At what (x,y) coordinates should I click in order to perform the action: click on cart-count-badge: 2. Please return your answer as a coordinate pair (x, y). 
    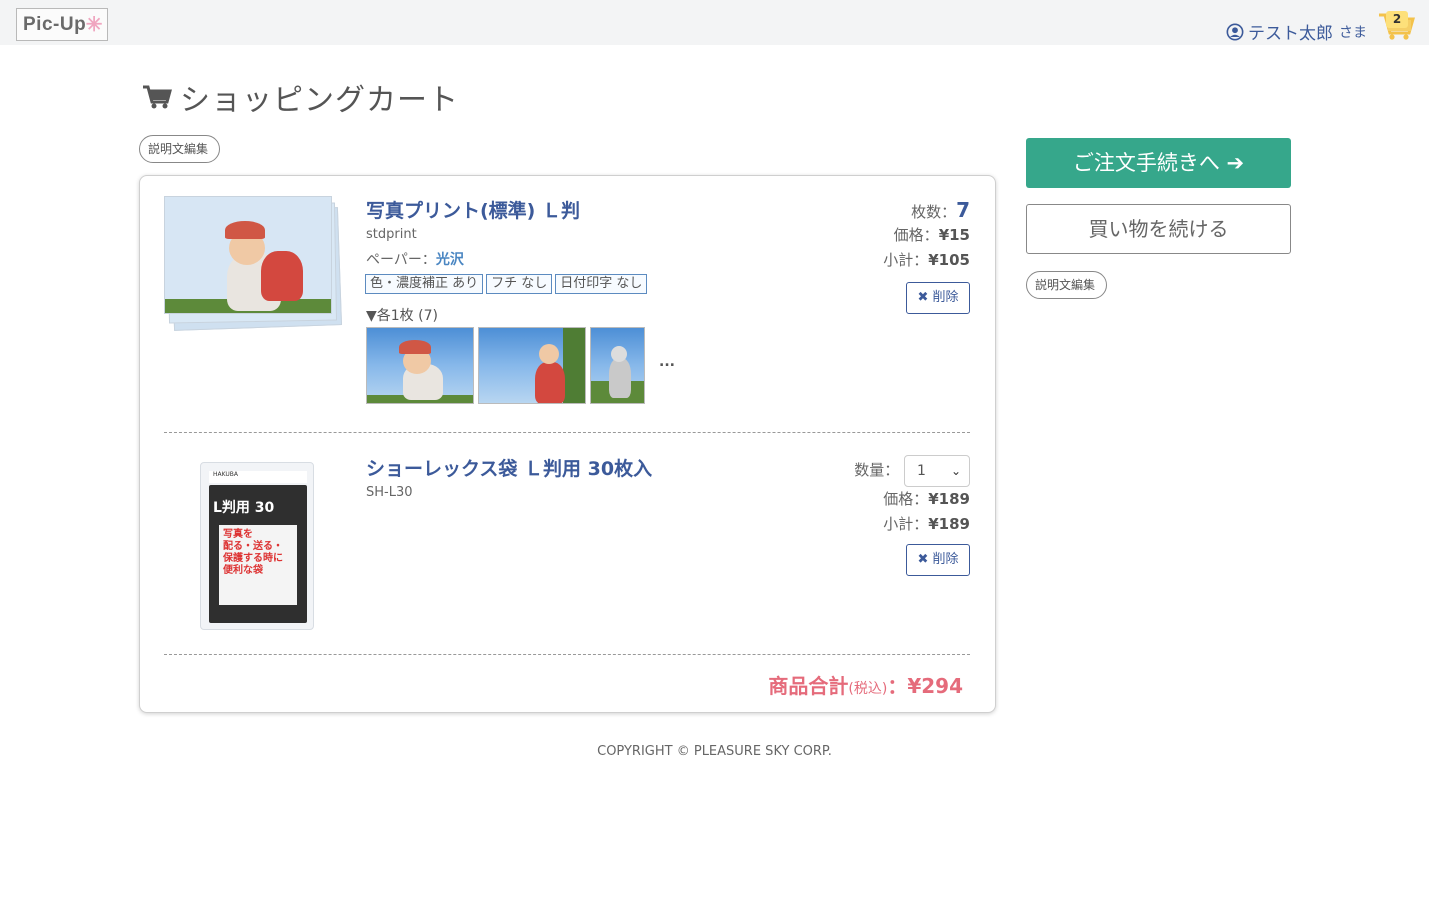
    Looking at the image, I should click on (1397, 19).